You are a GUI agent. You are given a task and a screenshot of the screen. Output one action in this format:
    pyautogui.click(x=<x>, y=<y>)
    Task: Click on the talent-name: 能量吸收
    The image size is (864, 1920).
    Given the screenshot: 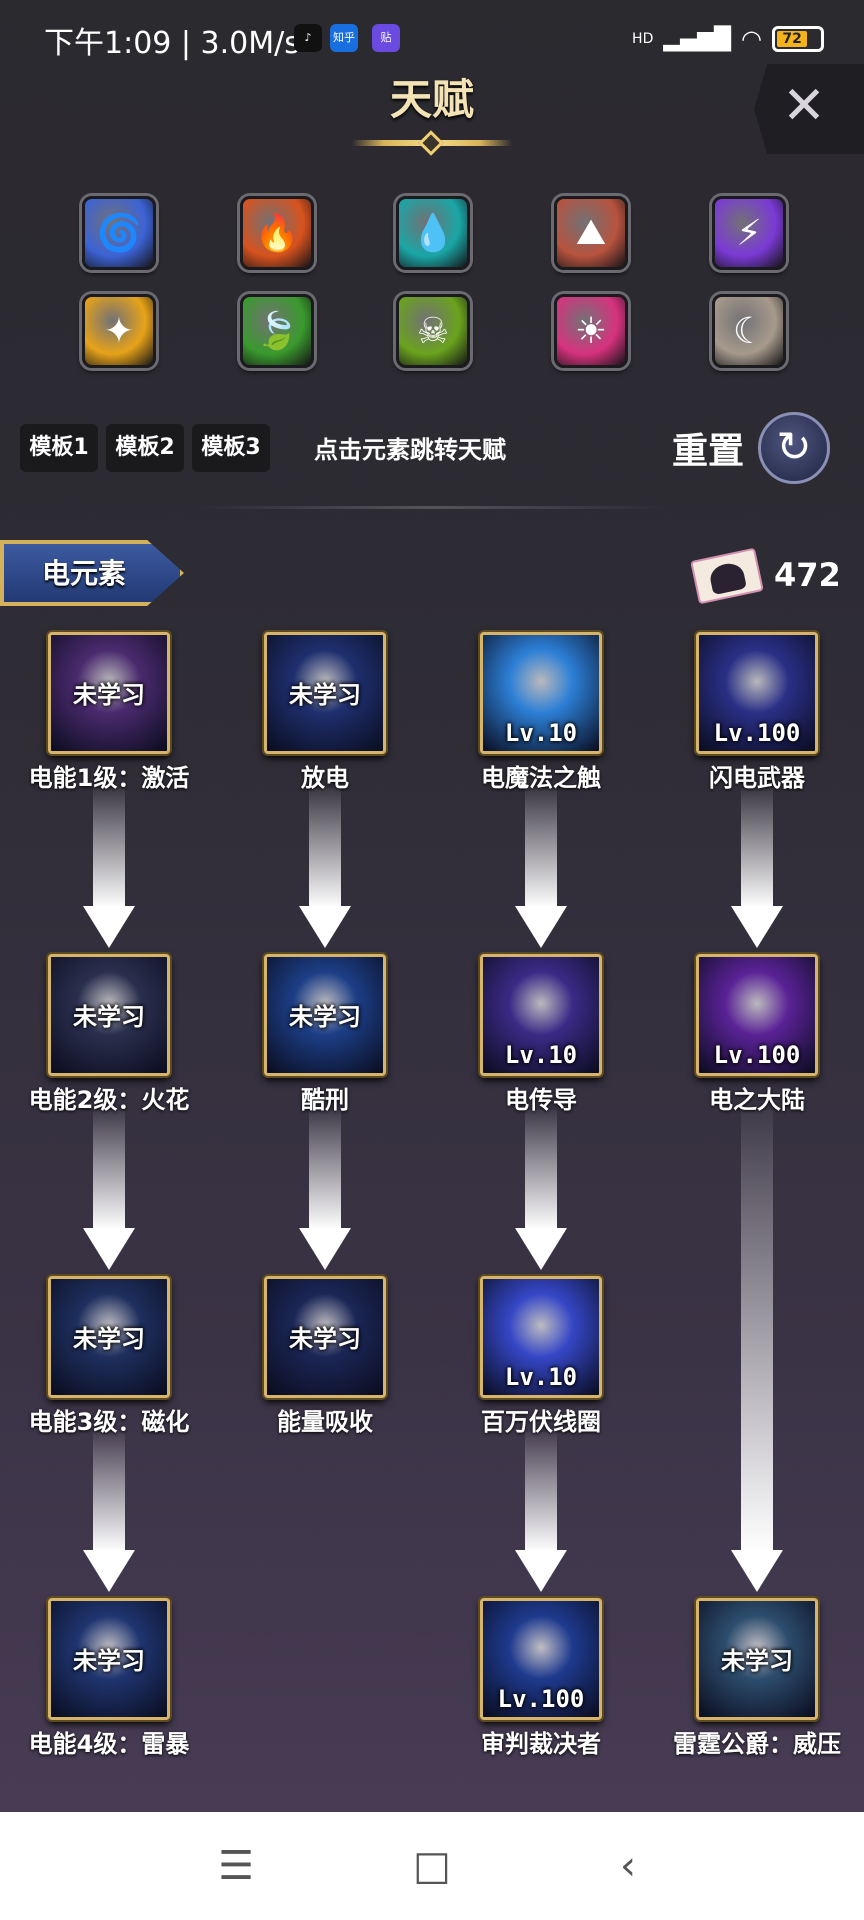 What is the action you would take?
    pyautogui.click(x=325, y=1422)
    